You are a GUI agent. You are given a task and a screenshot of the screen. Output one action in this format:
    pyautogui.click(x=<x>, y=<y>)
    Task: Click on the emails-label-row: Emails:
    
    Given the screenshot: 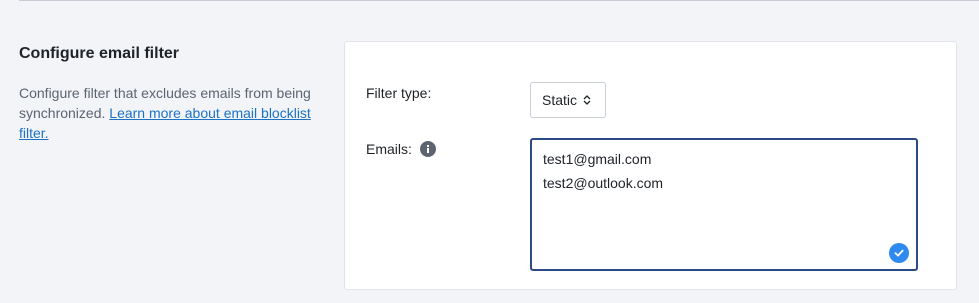 What is the action you would take?
    pyautogui.click(x=401, y=149)
    